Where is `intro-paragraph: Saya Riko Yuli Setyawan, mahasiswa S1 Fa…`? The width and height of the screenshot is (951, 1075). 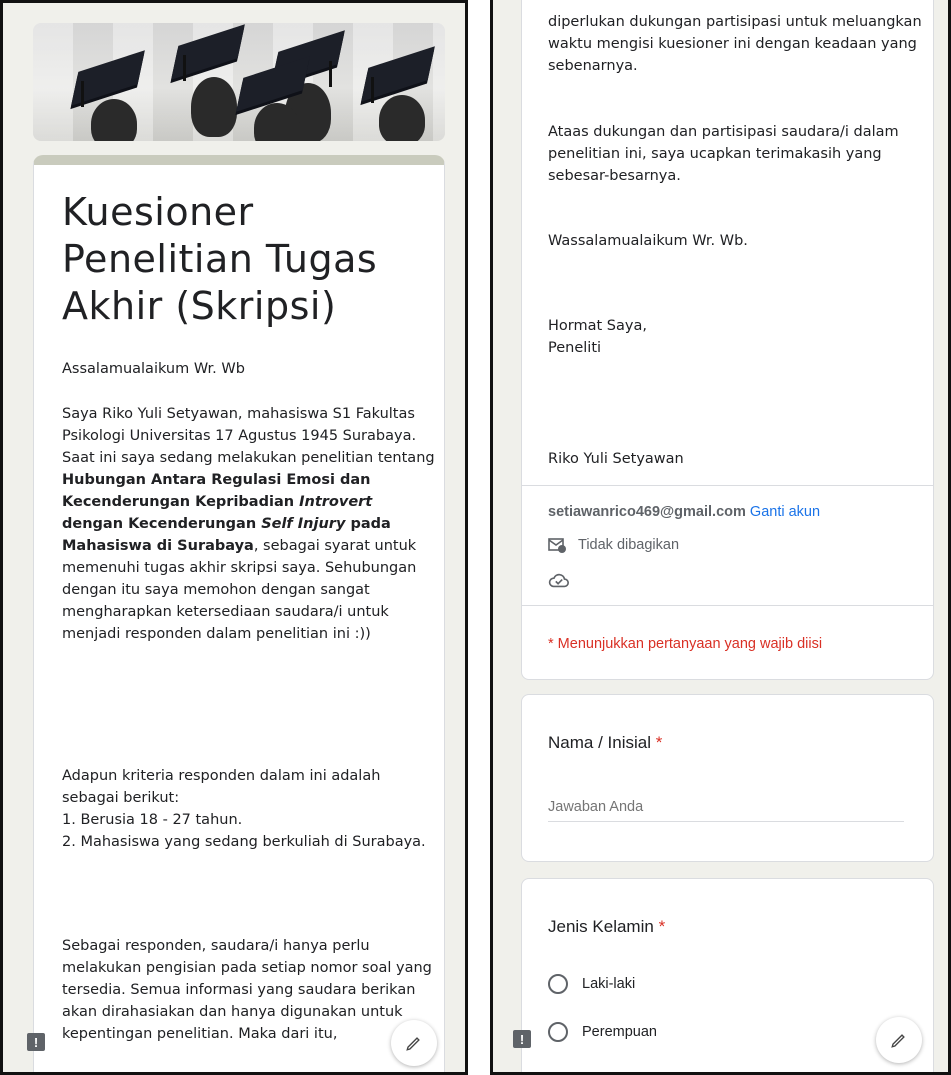
intro-paragraph: Saya Riko Yuli Setyawan, mahasiswa S1 Fa… is located at coordinates (248, 524).